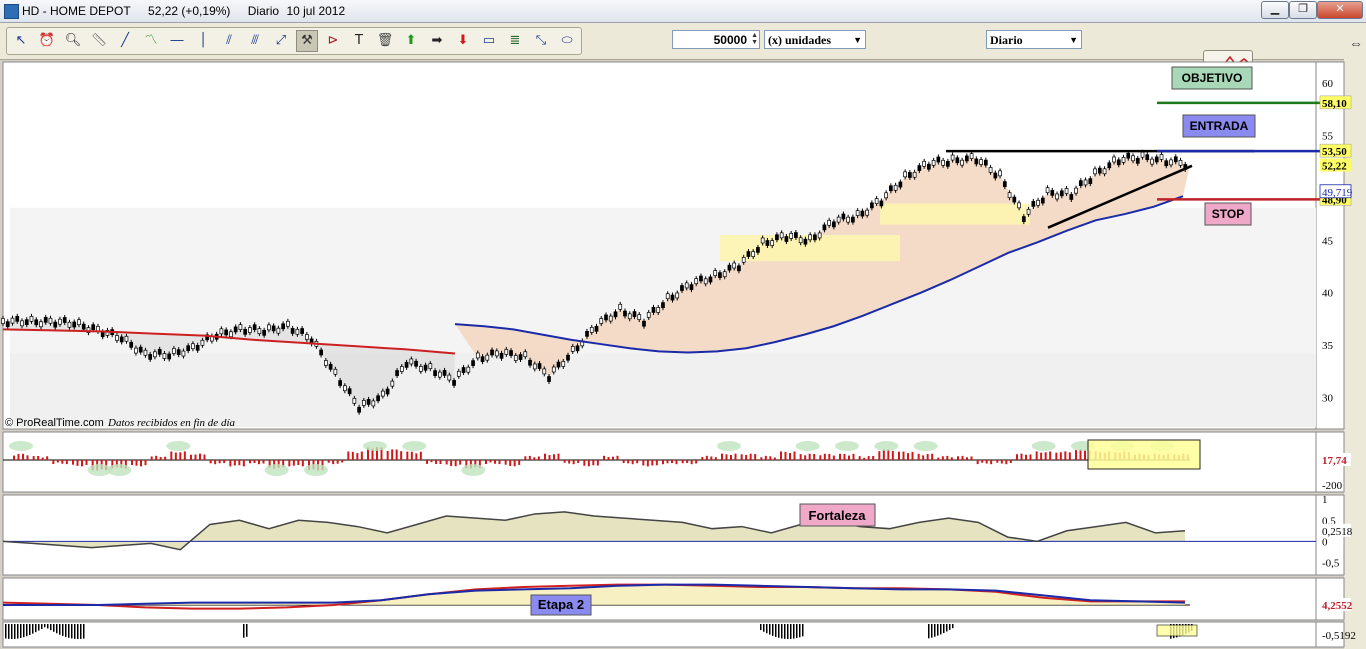 Image resolution: width=1366 pixels, height=649 pixels. What do you see at coordinates (753, 39) in the screenshot?
I see `quantity-stepper: ▲ ▼` at bounding box center [753, 39].